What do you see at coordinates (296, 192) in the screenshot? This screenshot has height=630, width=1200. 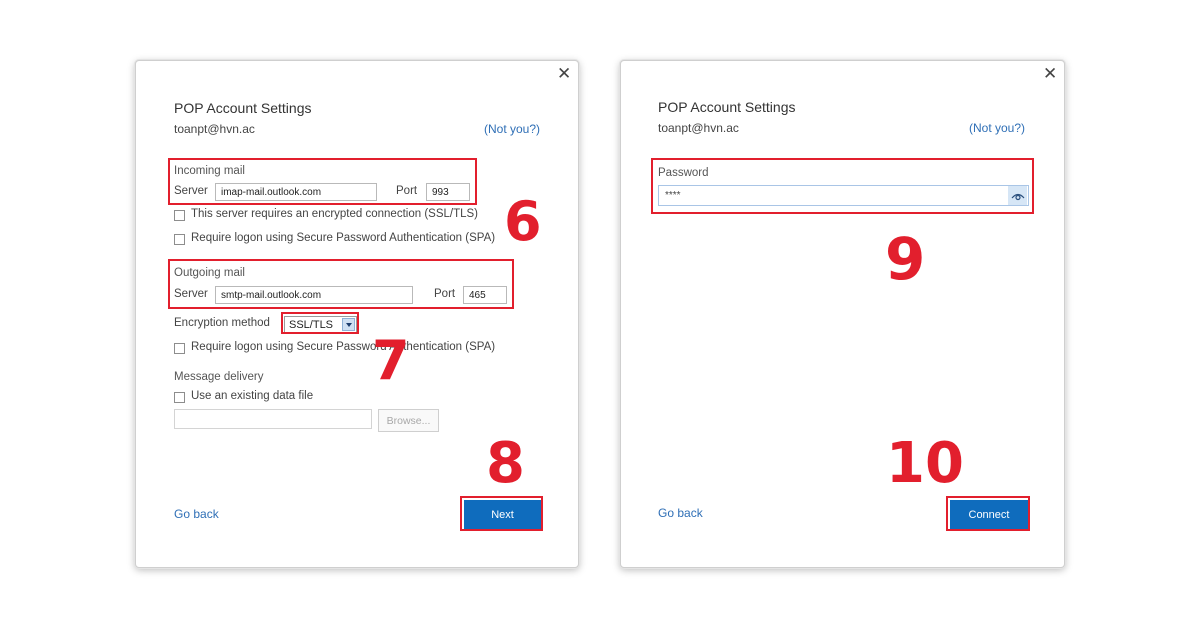 I see `incoming-server-input: imap-mail.outlook.com` at bounding box center [296, 192].